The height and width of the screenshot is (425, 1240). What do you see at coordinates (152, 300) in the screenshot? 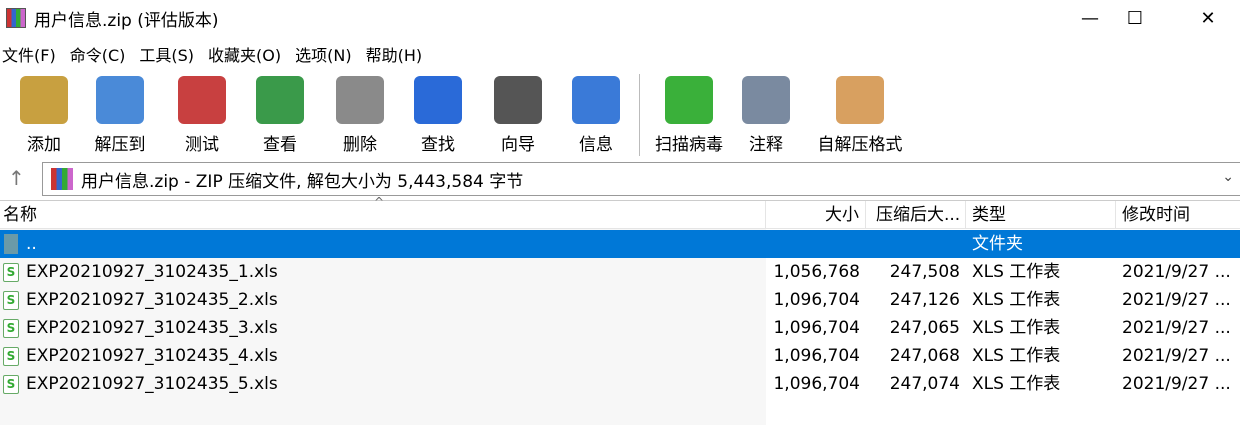
I see `file-name: EXP20210927_3102435_2.xls` at bounding box center [152, 300].